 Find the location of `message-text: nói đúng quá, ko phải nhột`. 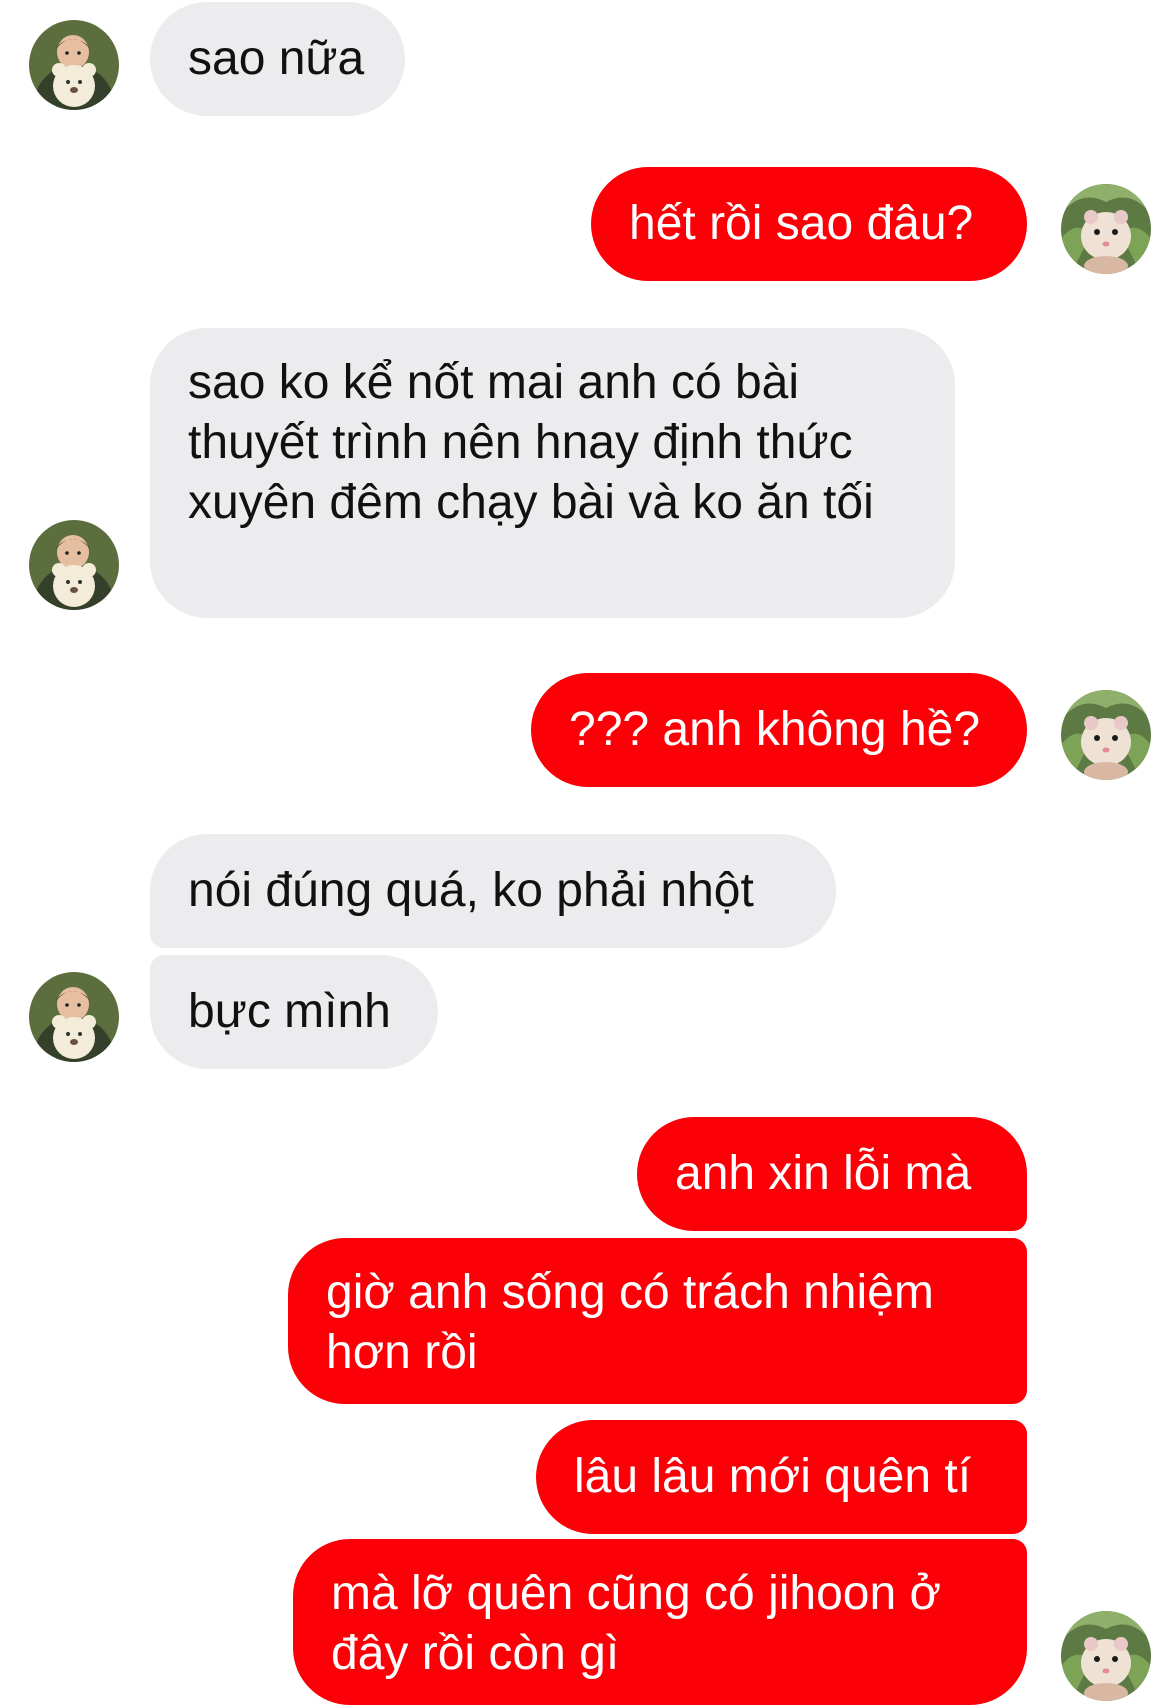

message-text: nói đúng quá, ko phải nhột is located at coordinates (471, 890).